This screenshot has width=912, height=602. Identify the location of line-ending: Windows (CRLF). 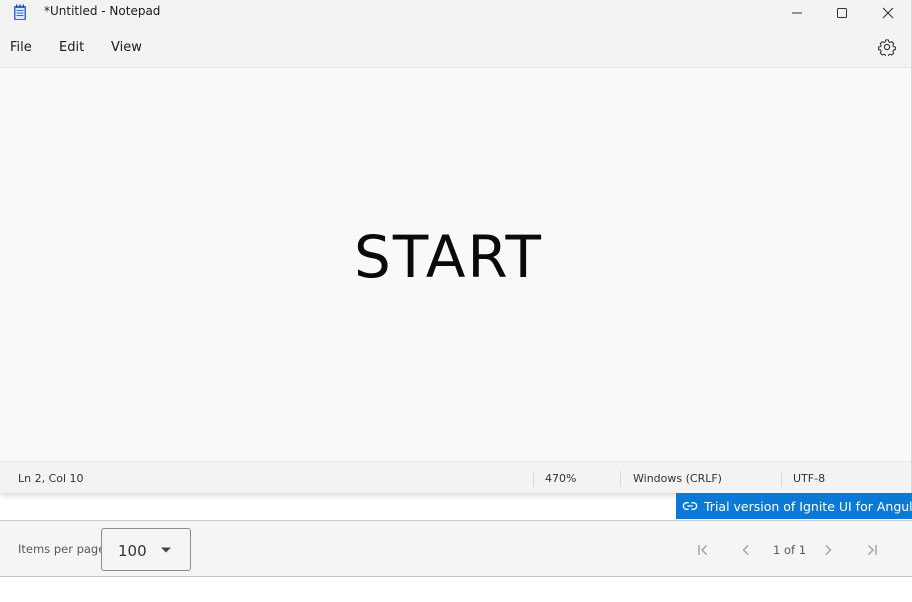
(677, 478).